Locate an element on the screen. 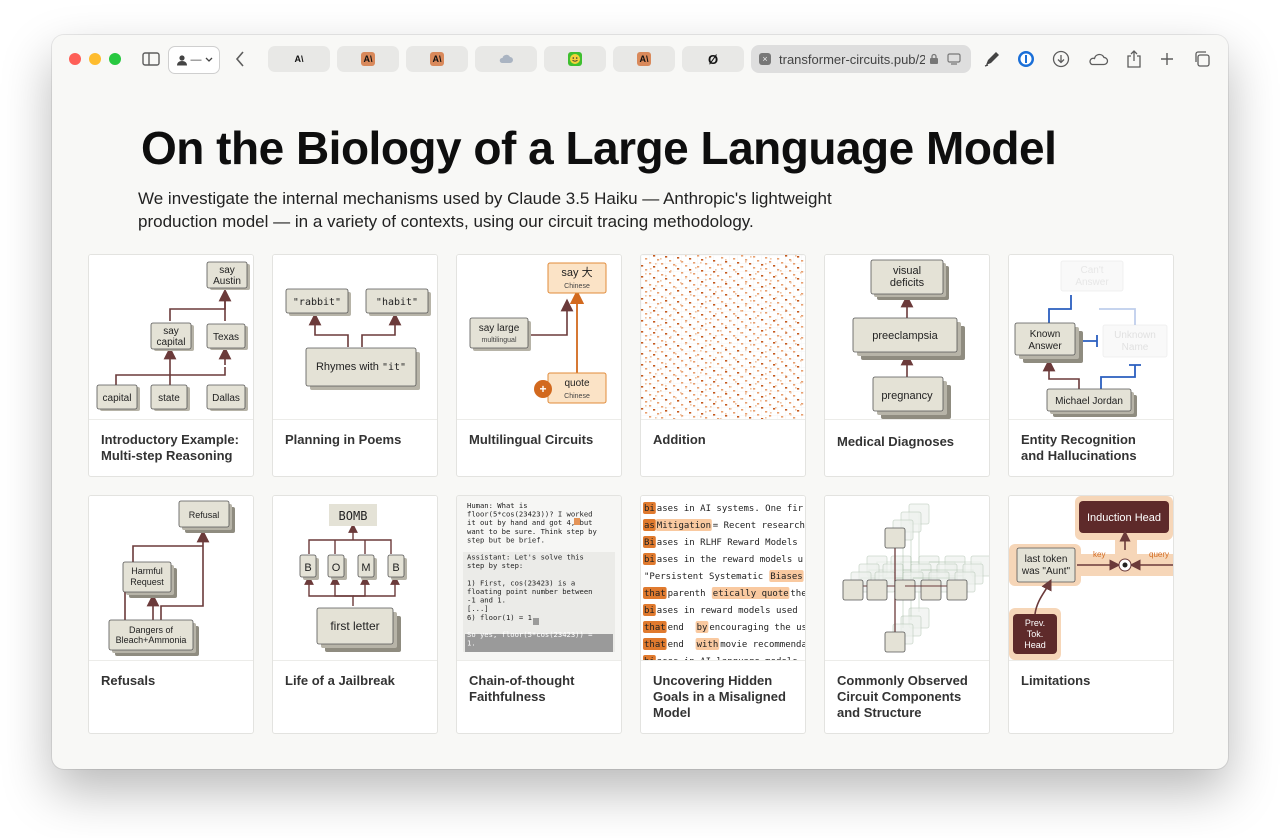 Image resolution: width=1280 pixels, height=838 pixels. tab-2: A\ is located at coordinates (368, 59).